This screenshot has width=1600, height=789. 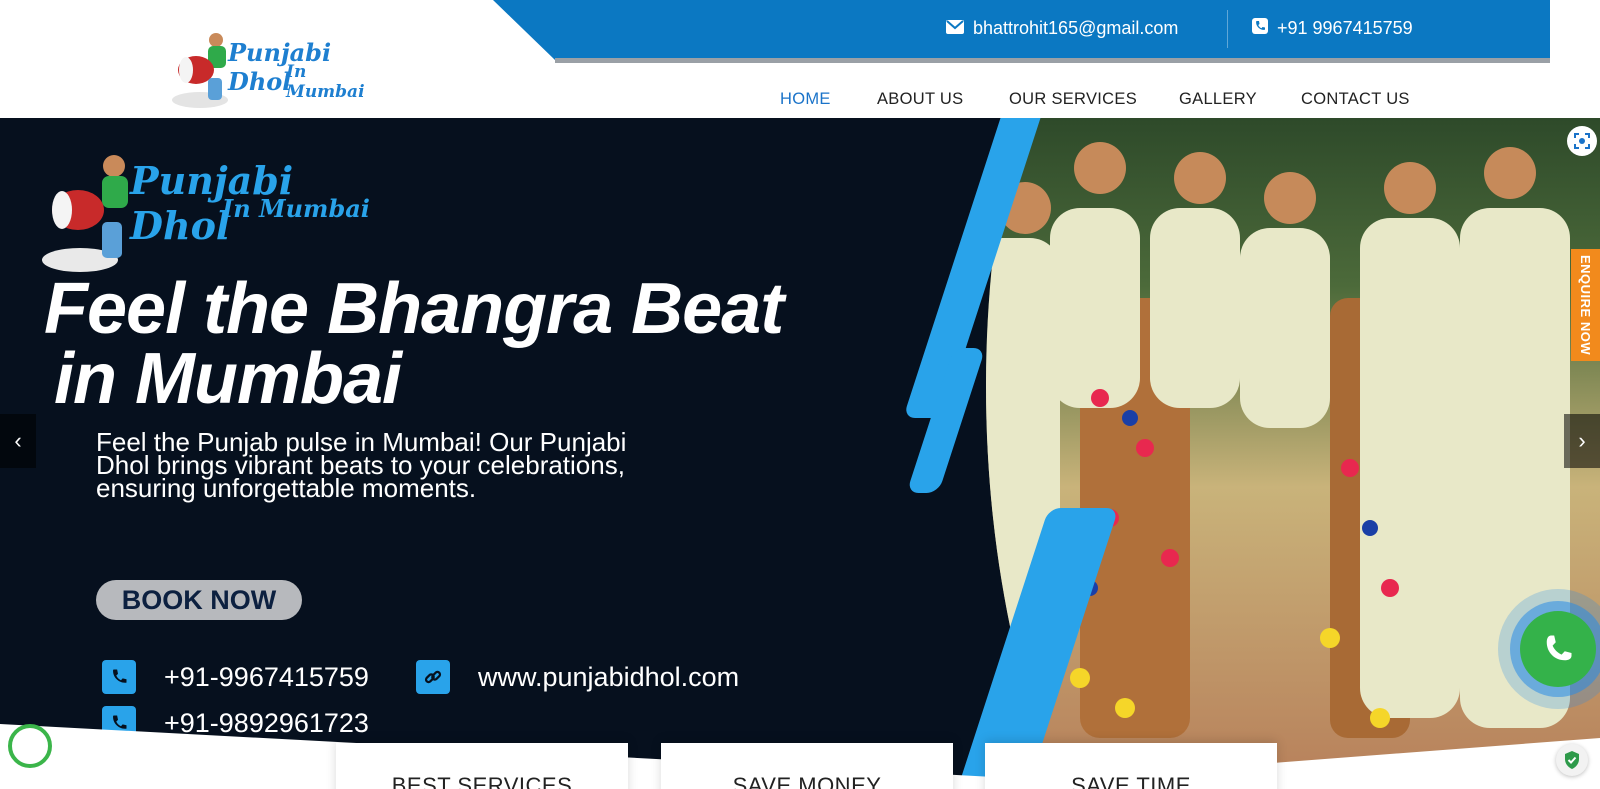 I want to click on enquire-now-tab: ENQUIRE NOW, so click(x=1585, y=305).